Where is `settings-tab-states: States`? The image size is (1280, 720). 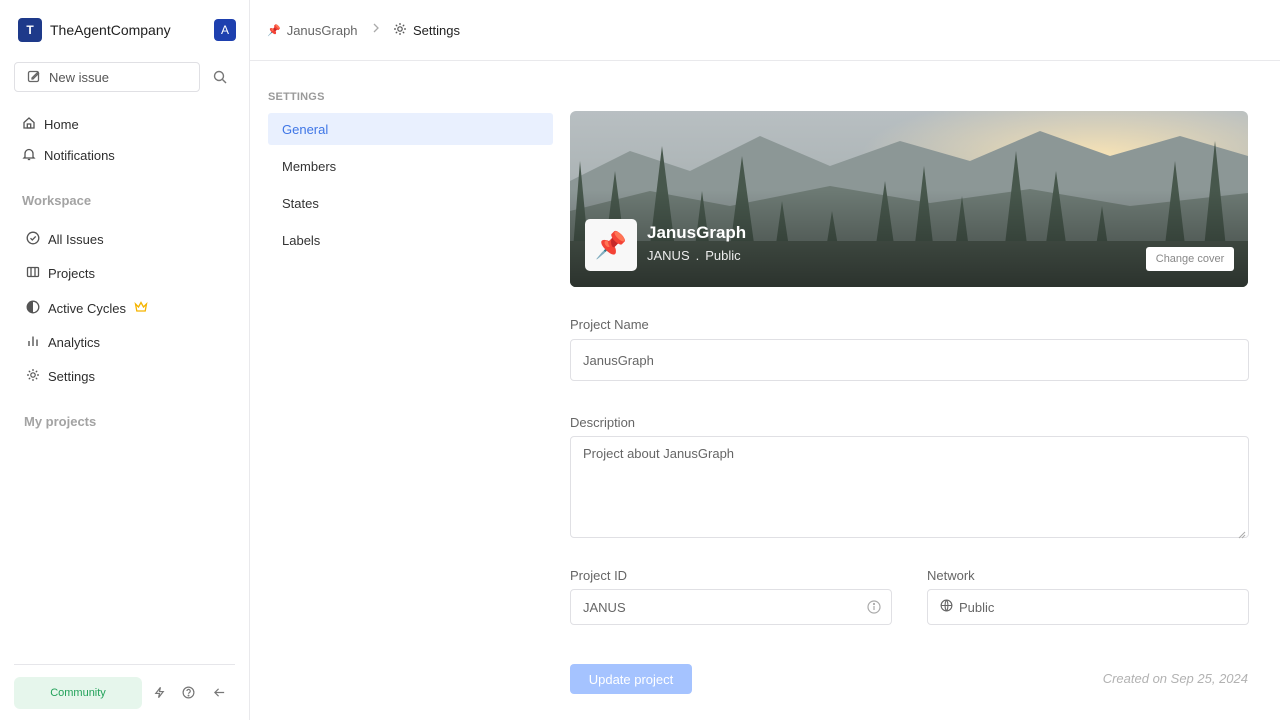 settings-tab-states: States is located at coordinates (410, 203).